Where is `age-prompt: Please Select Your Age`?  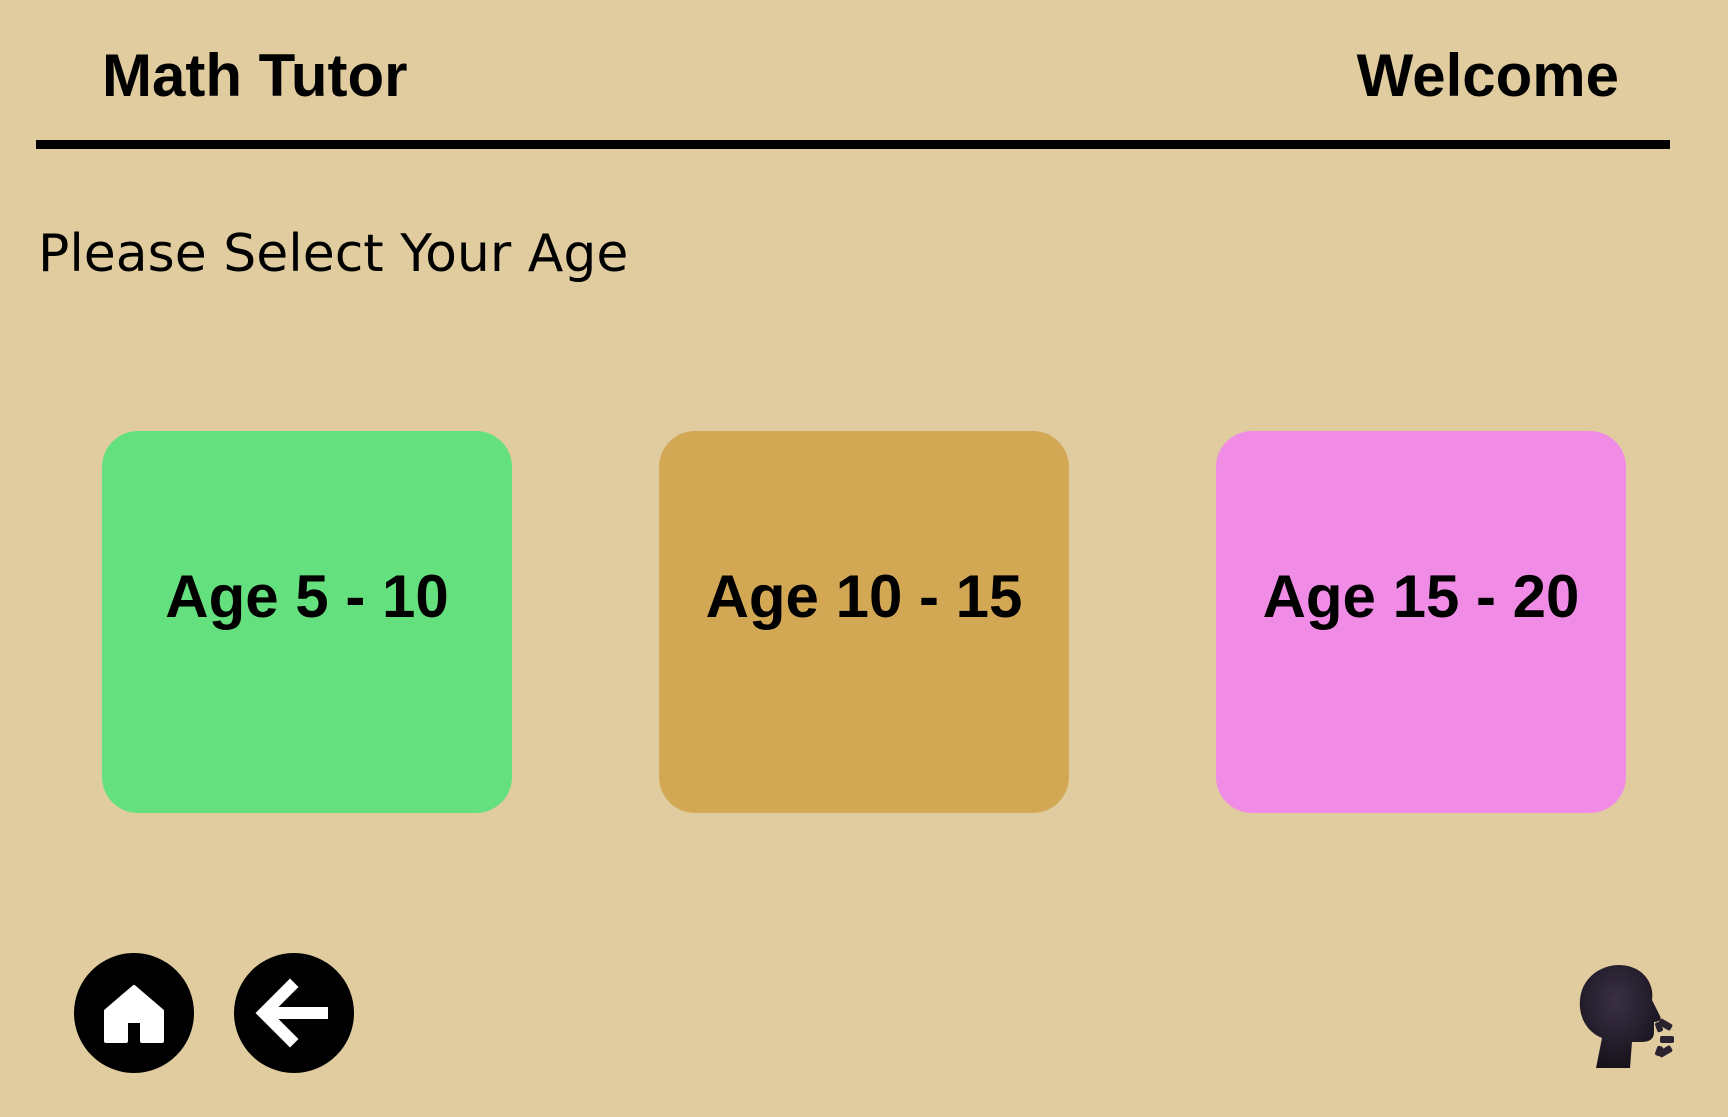
age-prompt: Please Select Your Age is located at coordinates (333, 254).